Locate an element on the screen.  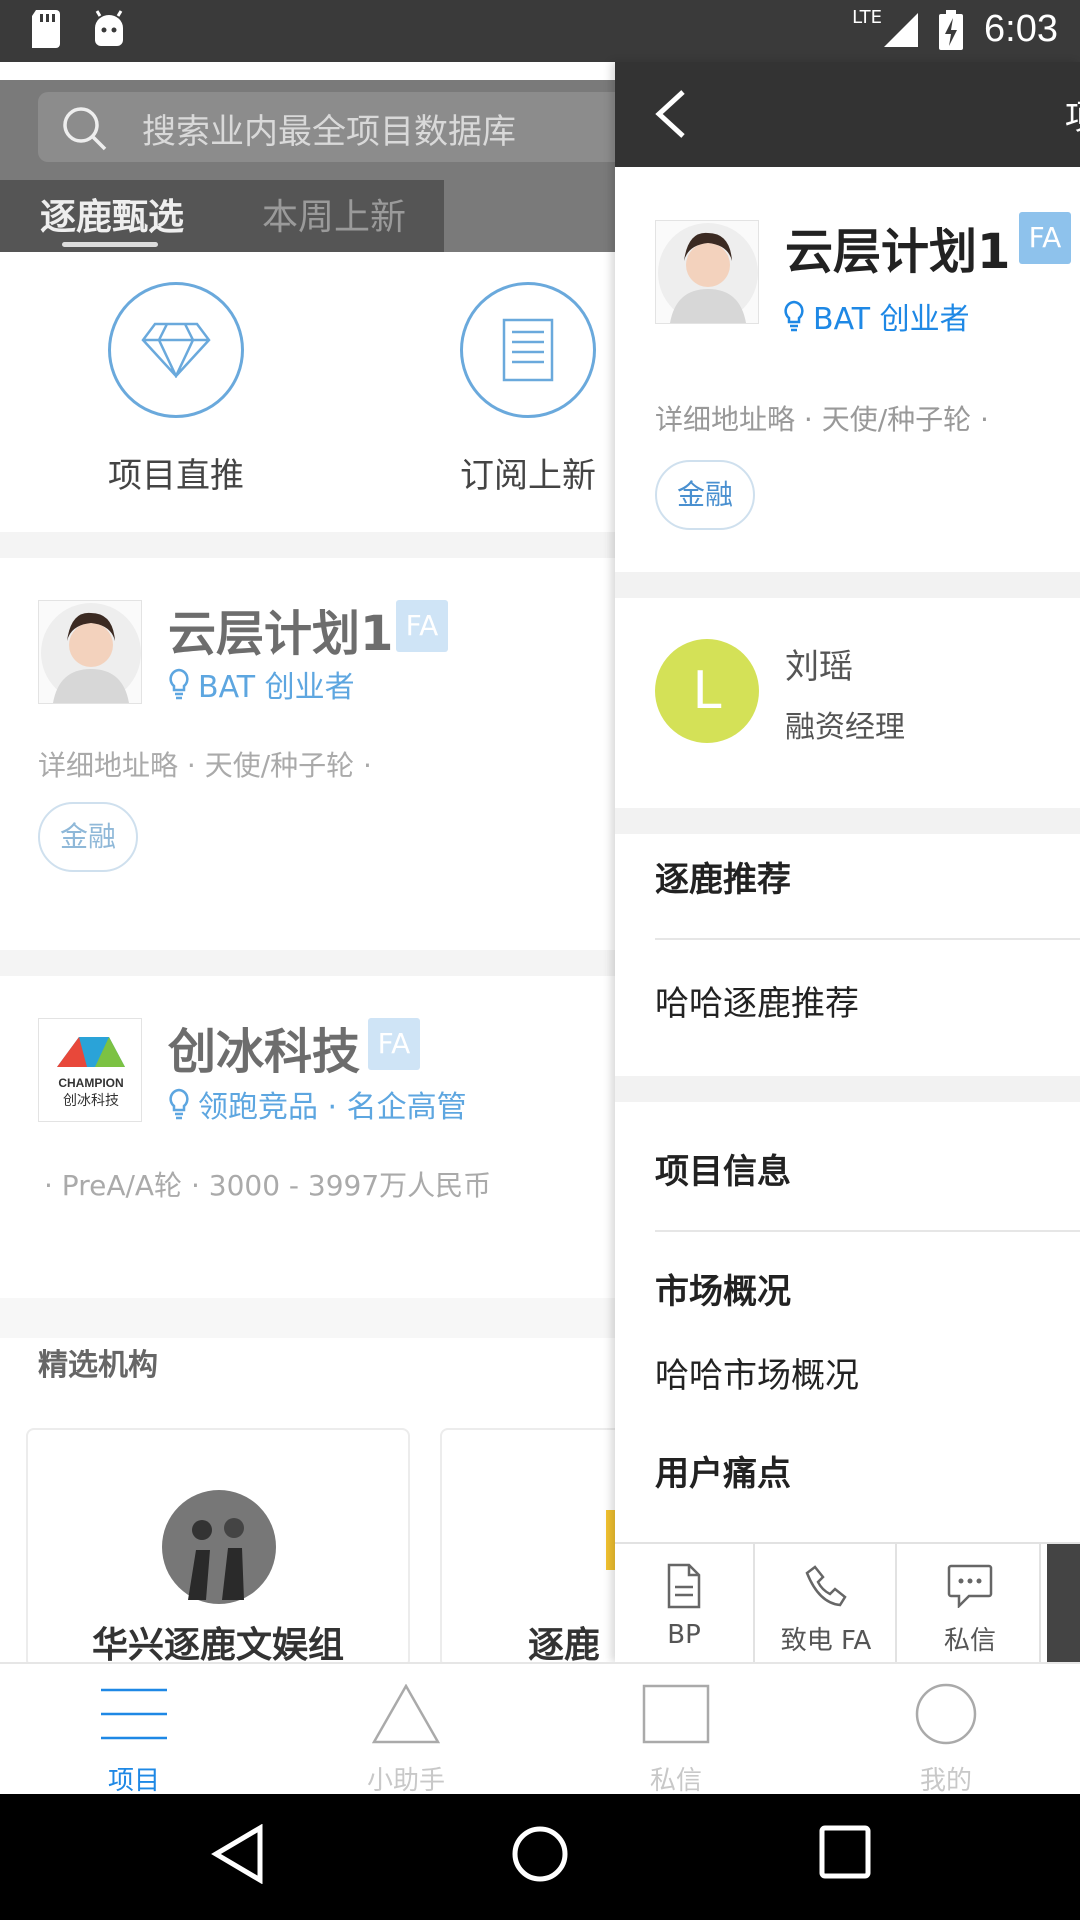
action-label: 私信 is located at coordinates (969, 1641).